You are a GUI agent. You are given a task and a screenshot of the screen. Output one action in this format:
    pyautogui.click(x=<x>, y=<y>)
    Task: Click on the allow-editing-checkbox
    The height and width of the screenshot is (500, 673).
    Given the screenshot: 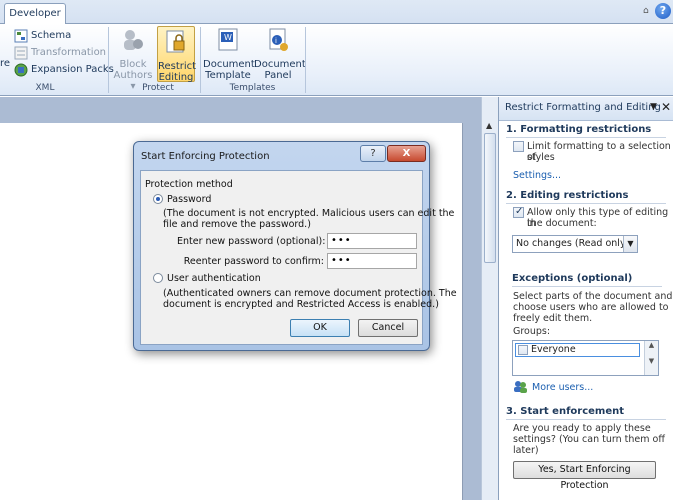 What is the action you would take?
    pyautogui.click(x=518, y=212)
    